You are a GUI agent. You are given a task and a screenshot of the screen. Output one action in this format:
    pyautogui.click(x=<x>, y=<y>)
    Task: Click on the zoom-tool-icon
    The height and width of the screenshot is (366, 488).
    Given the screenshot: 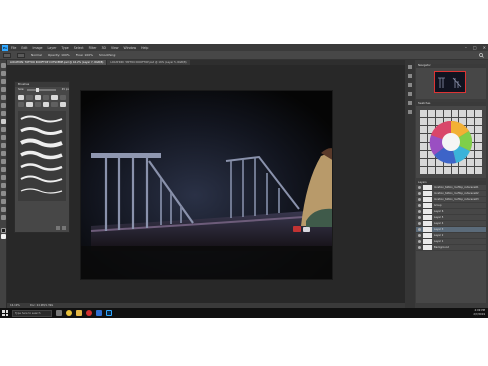 What is the action you would take?
    pyautogui.click(x=3, y=217)
    